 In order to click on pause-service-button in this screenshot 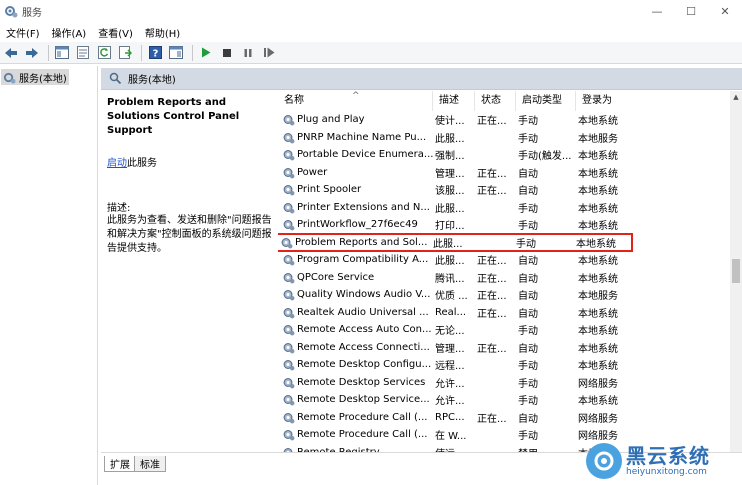, I will do `click(248, 53)`.